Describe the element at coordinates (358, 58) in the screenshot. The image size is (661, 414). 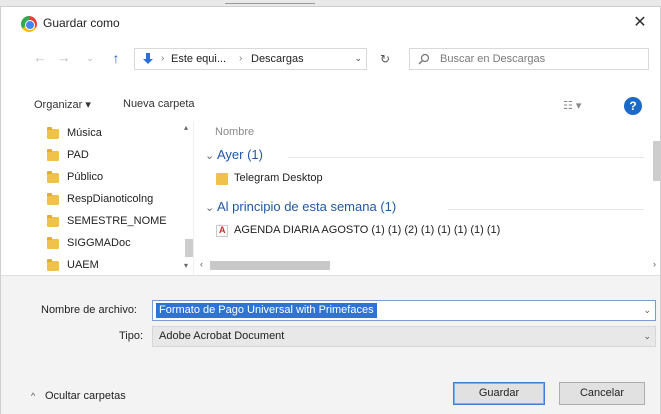
I see `address-dropdown-icon: ⌄` at that location.